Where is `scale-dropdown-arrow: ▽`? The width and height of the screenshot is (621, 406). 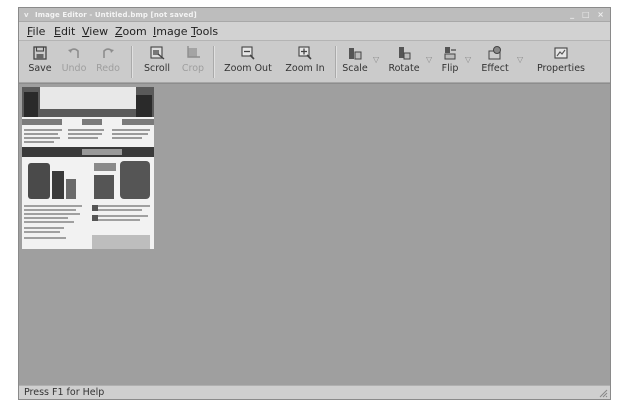 scale-dropdown-arrow: ▽ is located at coordinates (376, 59).